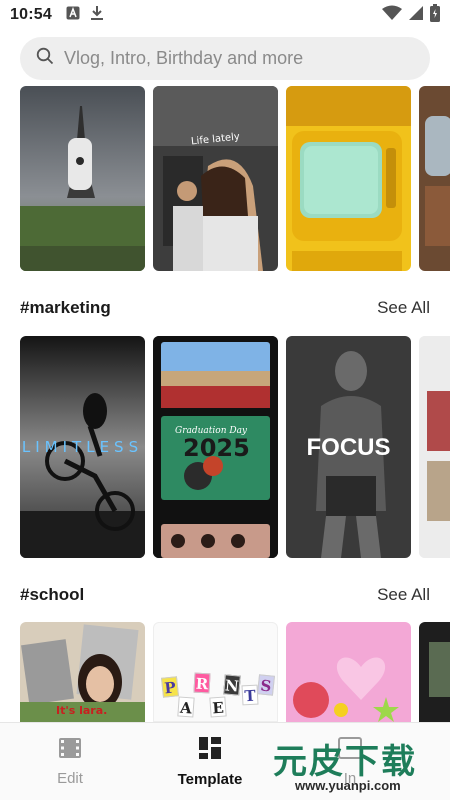 This screenshot has height=800, width=450. I want to click on search-icon, so click(45, 58).